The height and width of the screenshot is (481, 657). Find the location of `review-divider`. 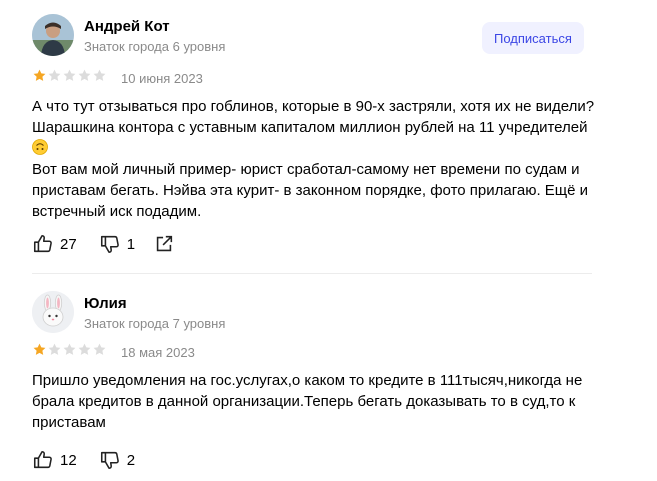

review-divider is located at coordinates (312, 273).